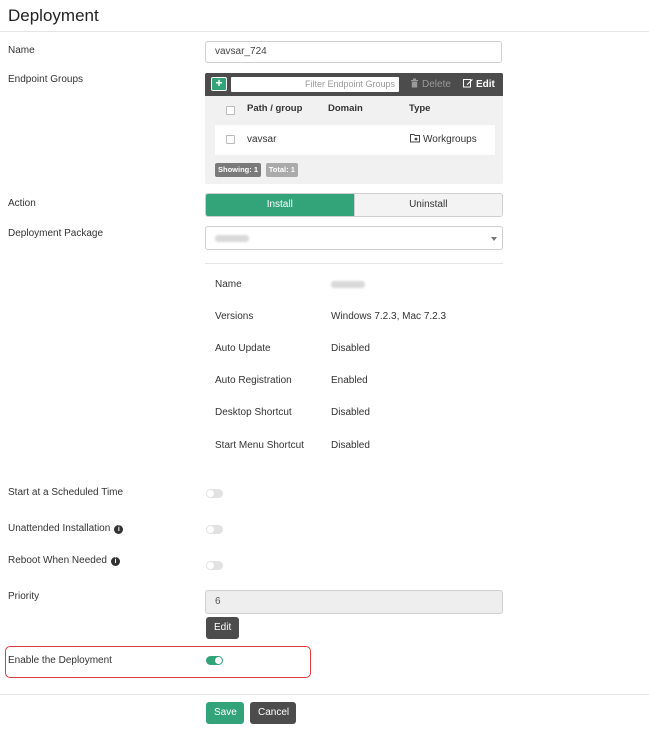  Describe the element at coordinates (66, 492) in the screenshot. I see `start-scheduled-label: Start at a Scheduled Time` at that location.